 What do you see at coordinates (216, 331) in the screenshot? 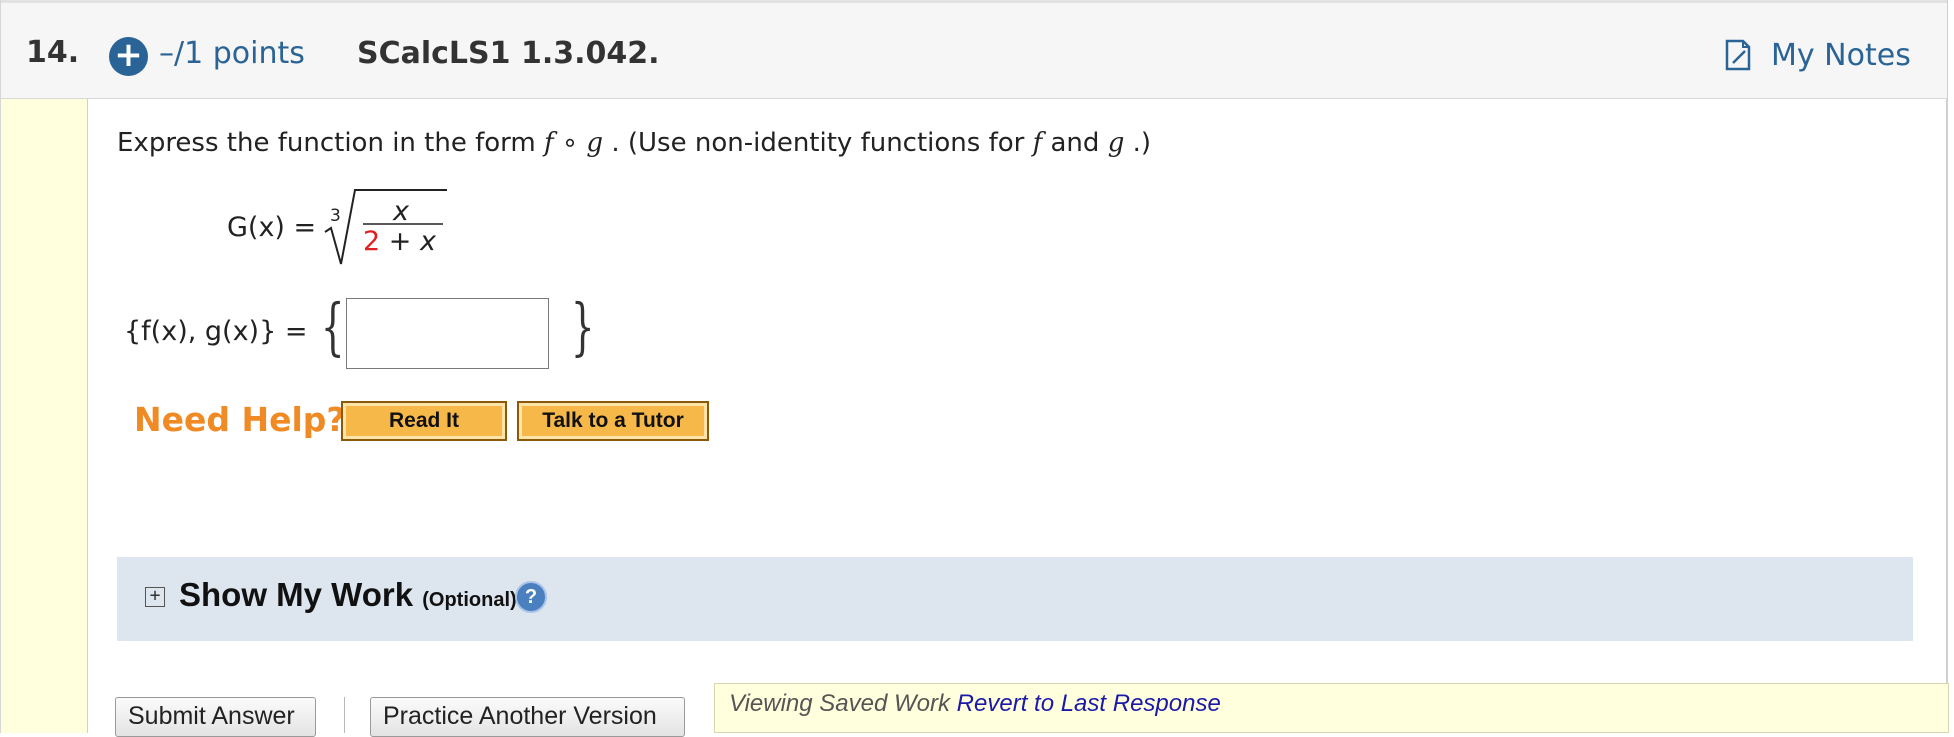
I see `answer-label: {f(x), g(x)} =` at bounding box center [216, 331].